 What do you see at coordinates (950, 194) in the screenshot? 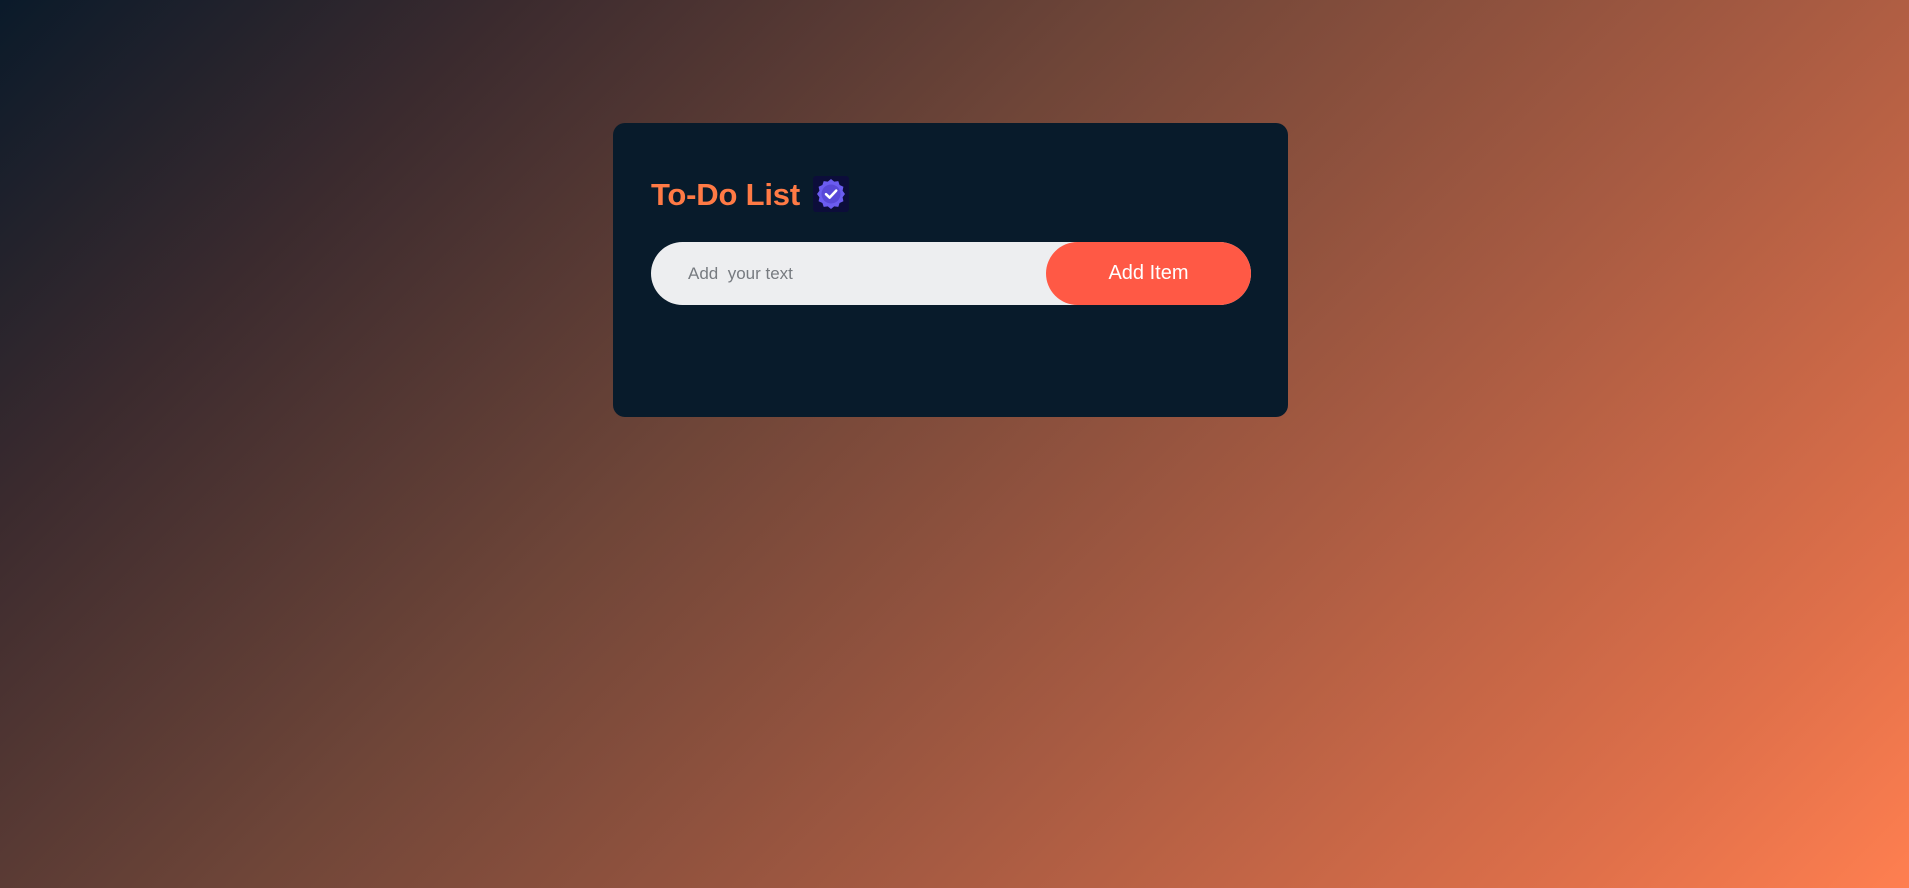
I see `header: To-Do List` at bounding box center [950, 194].